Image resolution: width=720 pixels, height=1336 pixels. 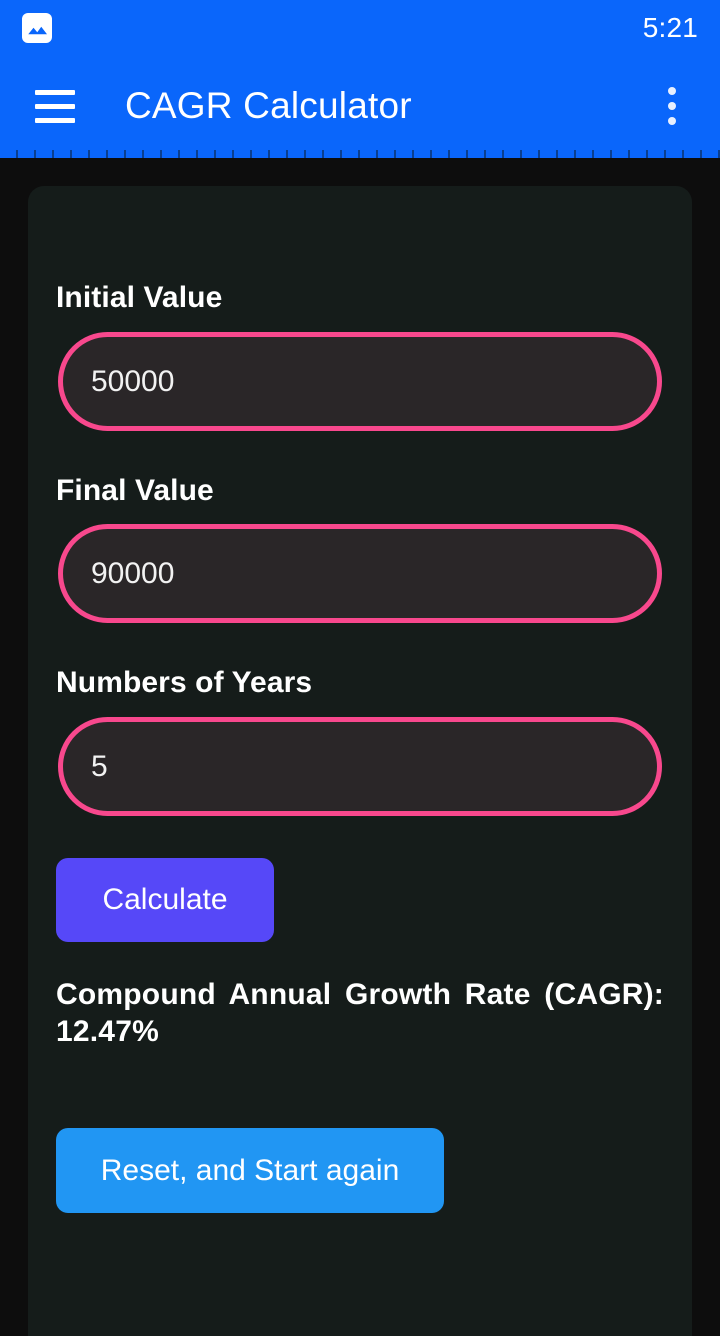 What do you see at coordinates (360, 381) in the screenshot?
I see `initial-value-input` at bounding box center [360, 381].